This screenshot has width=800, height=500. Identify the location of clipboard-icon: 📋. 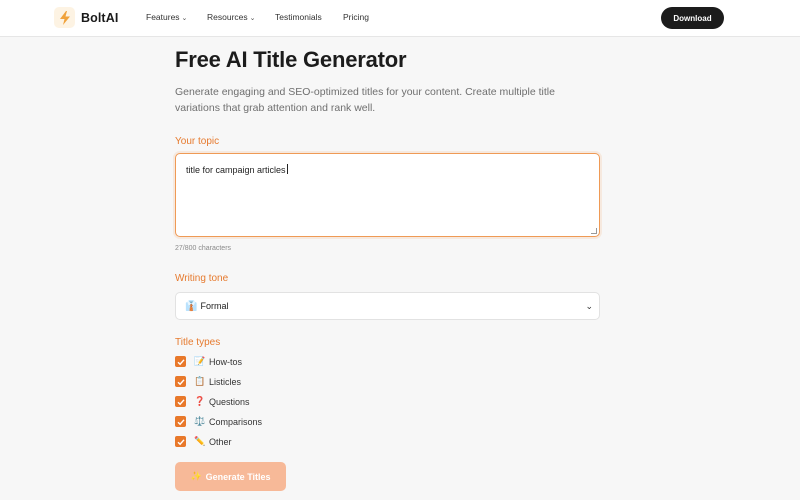
(200, 381).